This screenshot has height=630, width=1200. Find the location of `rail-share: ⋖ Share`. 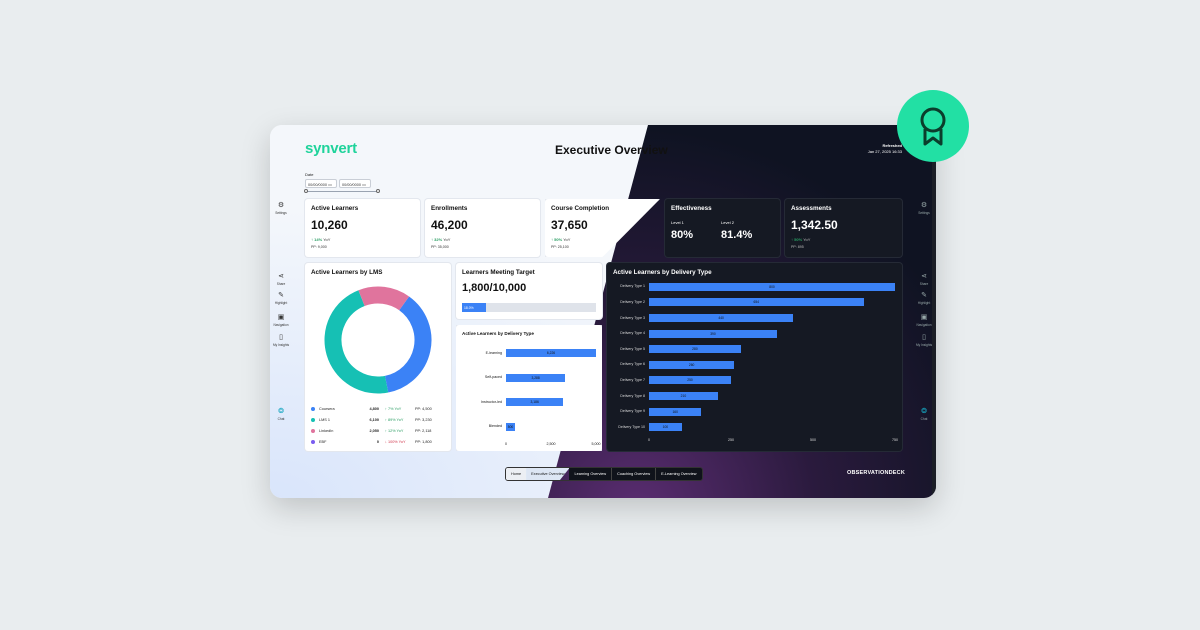

rail-share: ⋖ Share is located at coordinates (281, 279).